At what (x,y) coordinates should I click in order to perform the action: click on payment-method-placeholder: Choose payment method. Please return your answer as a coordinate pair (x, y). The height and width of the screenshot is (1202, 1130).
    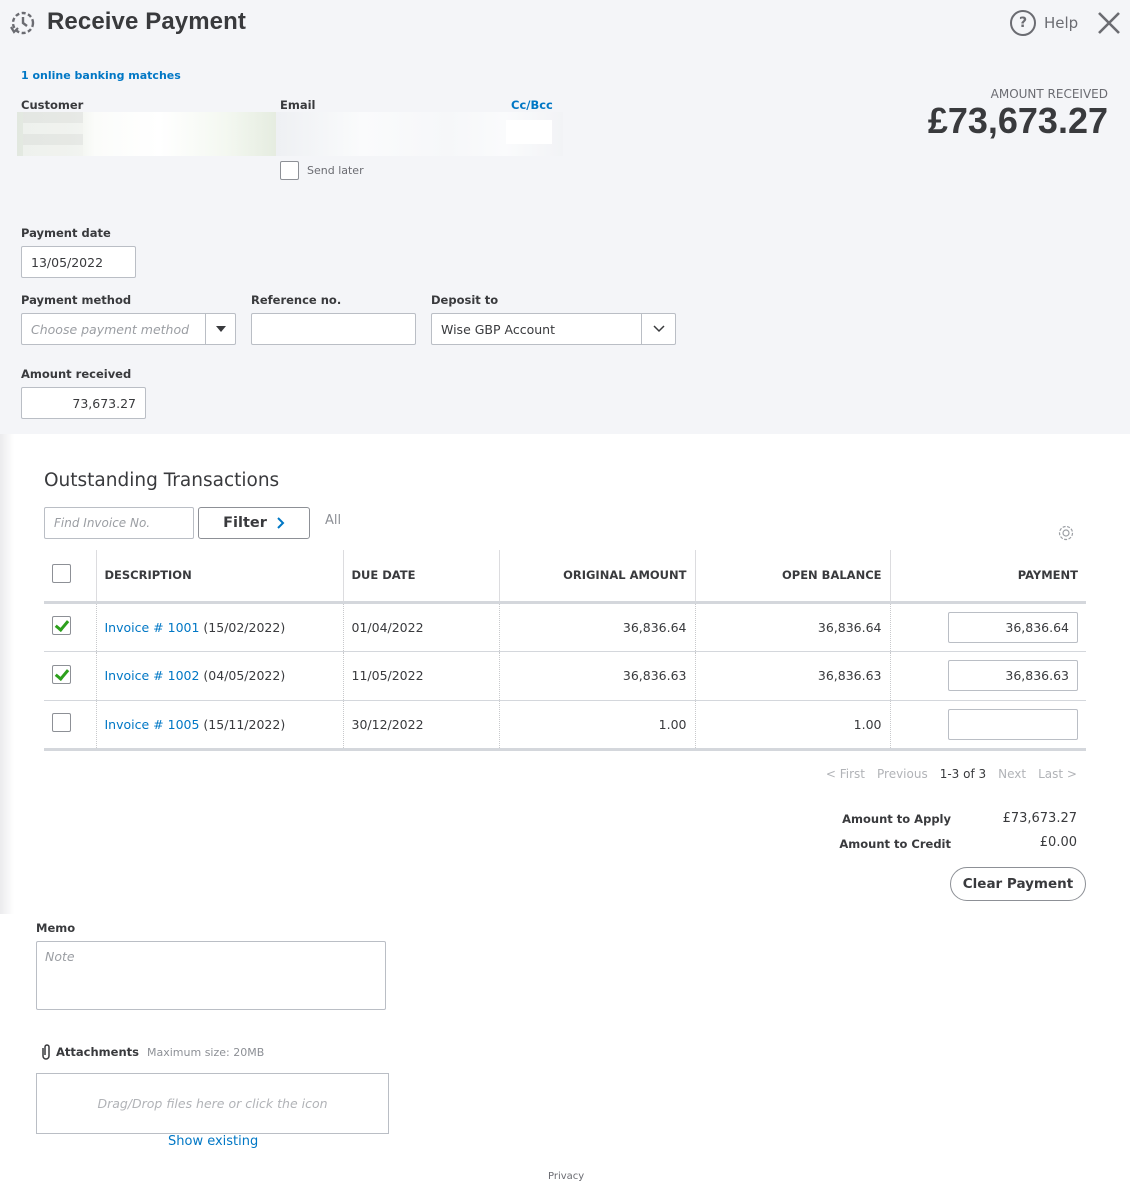
    Looking at the image, I should click on (110, 329).